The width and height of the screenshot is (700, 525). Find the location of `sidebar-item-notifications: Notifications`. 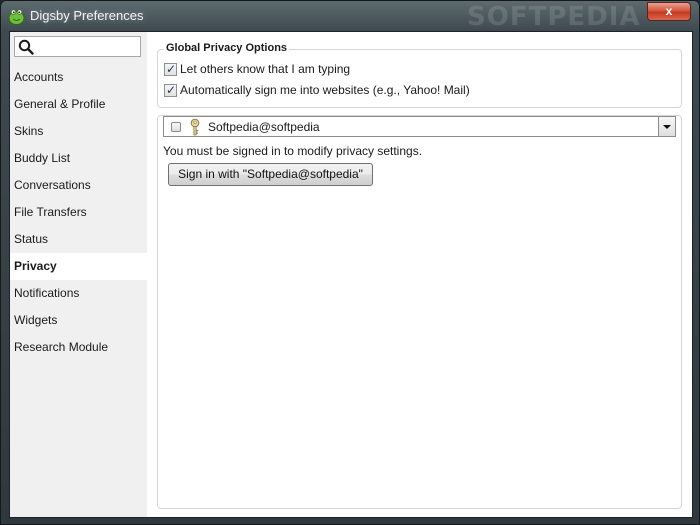

sidebar-item-notifications: Notifications is located at coordinates (78, 293).